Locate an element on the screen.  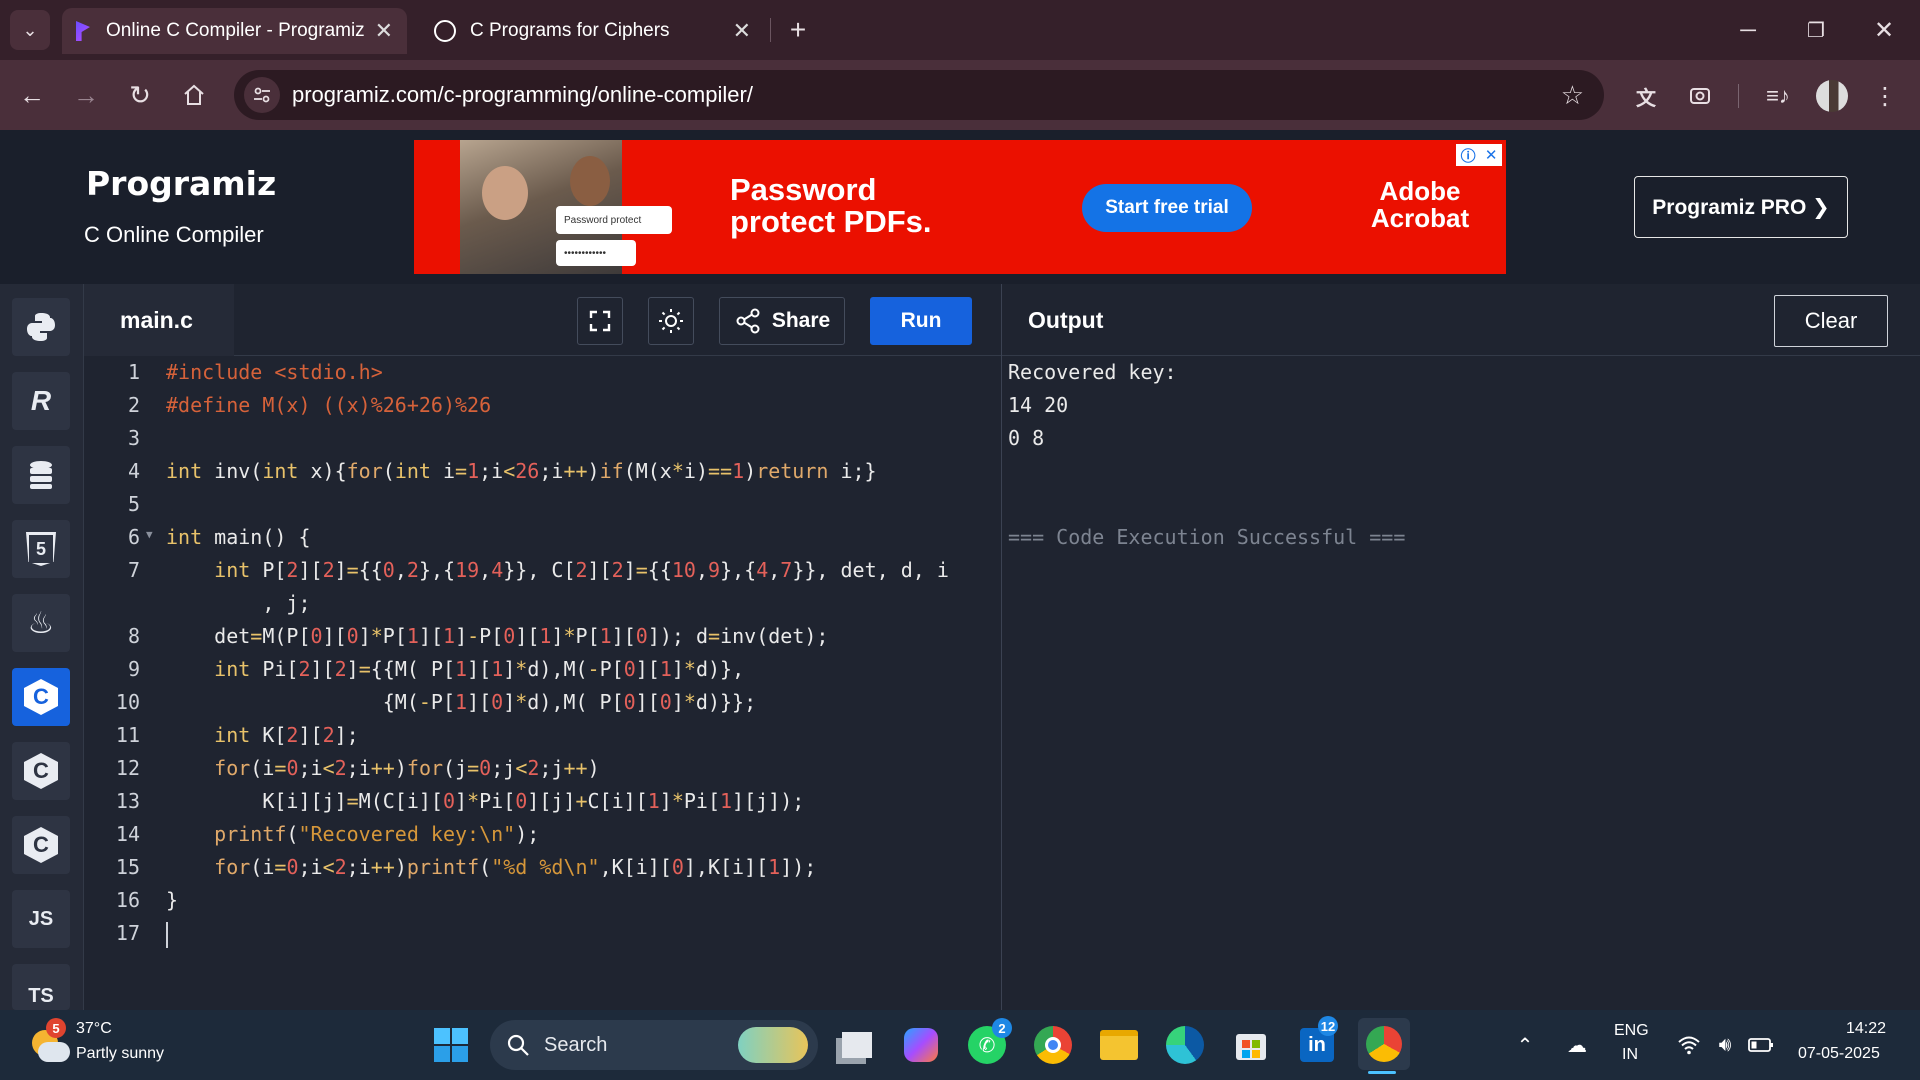
fold-arrow-icon: ▼ is located at coordinates (149, 534).